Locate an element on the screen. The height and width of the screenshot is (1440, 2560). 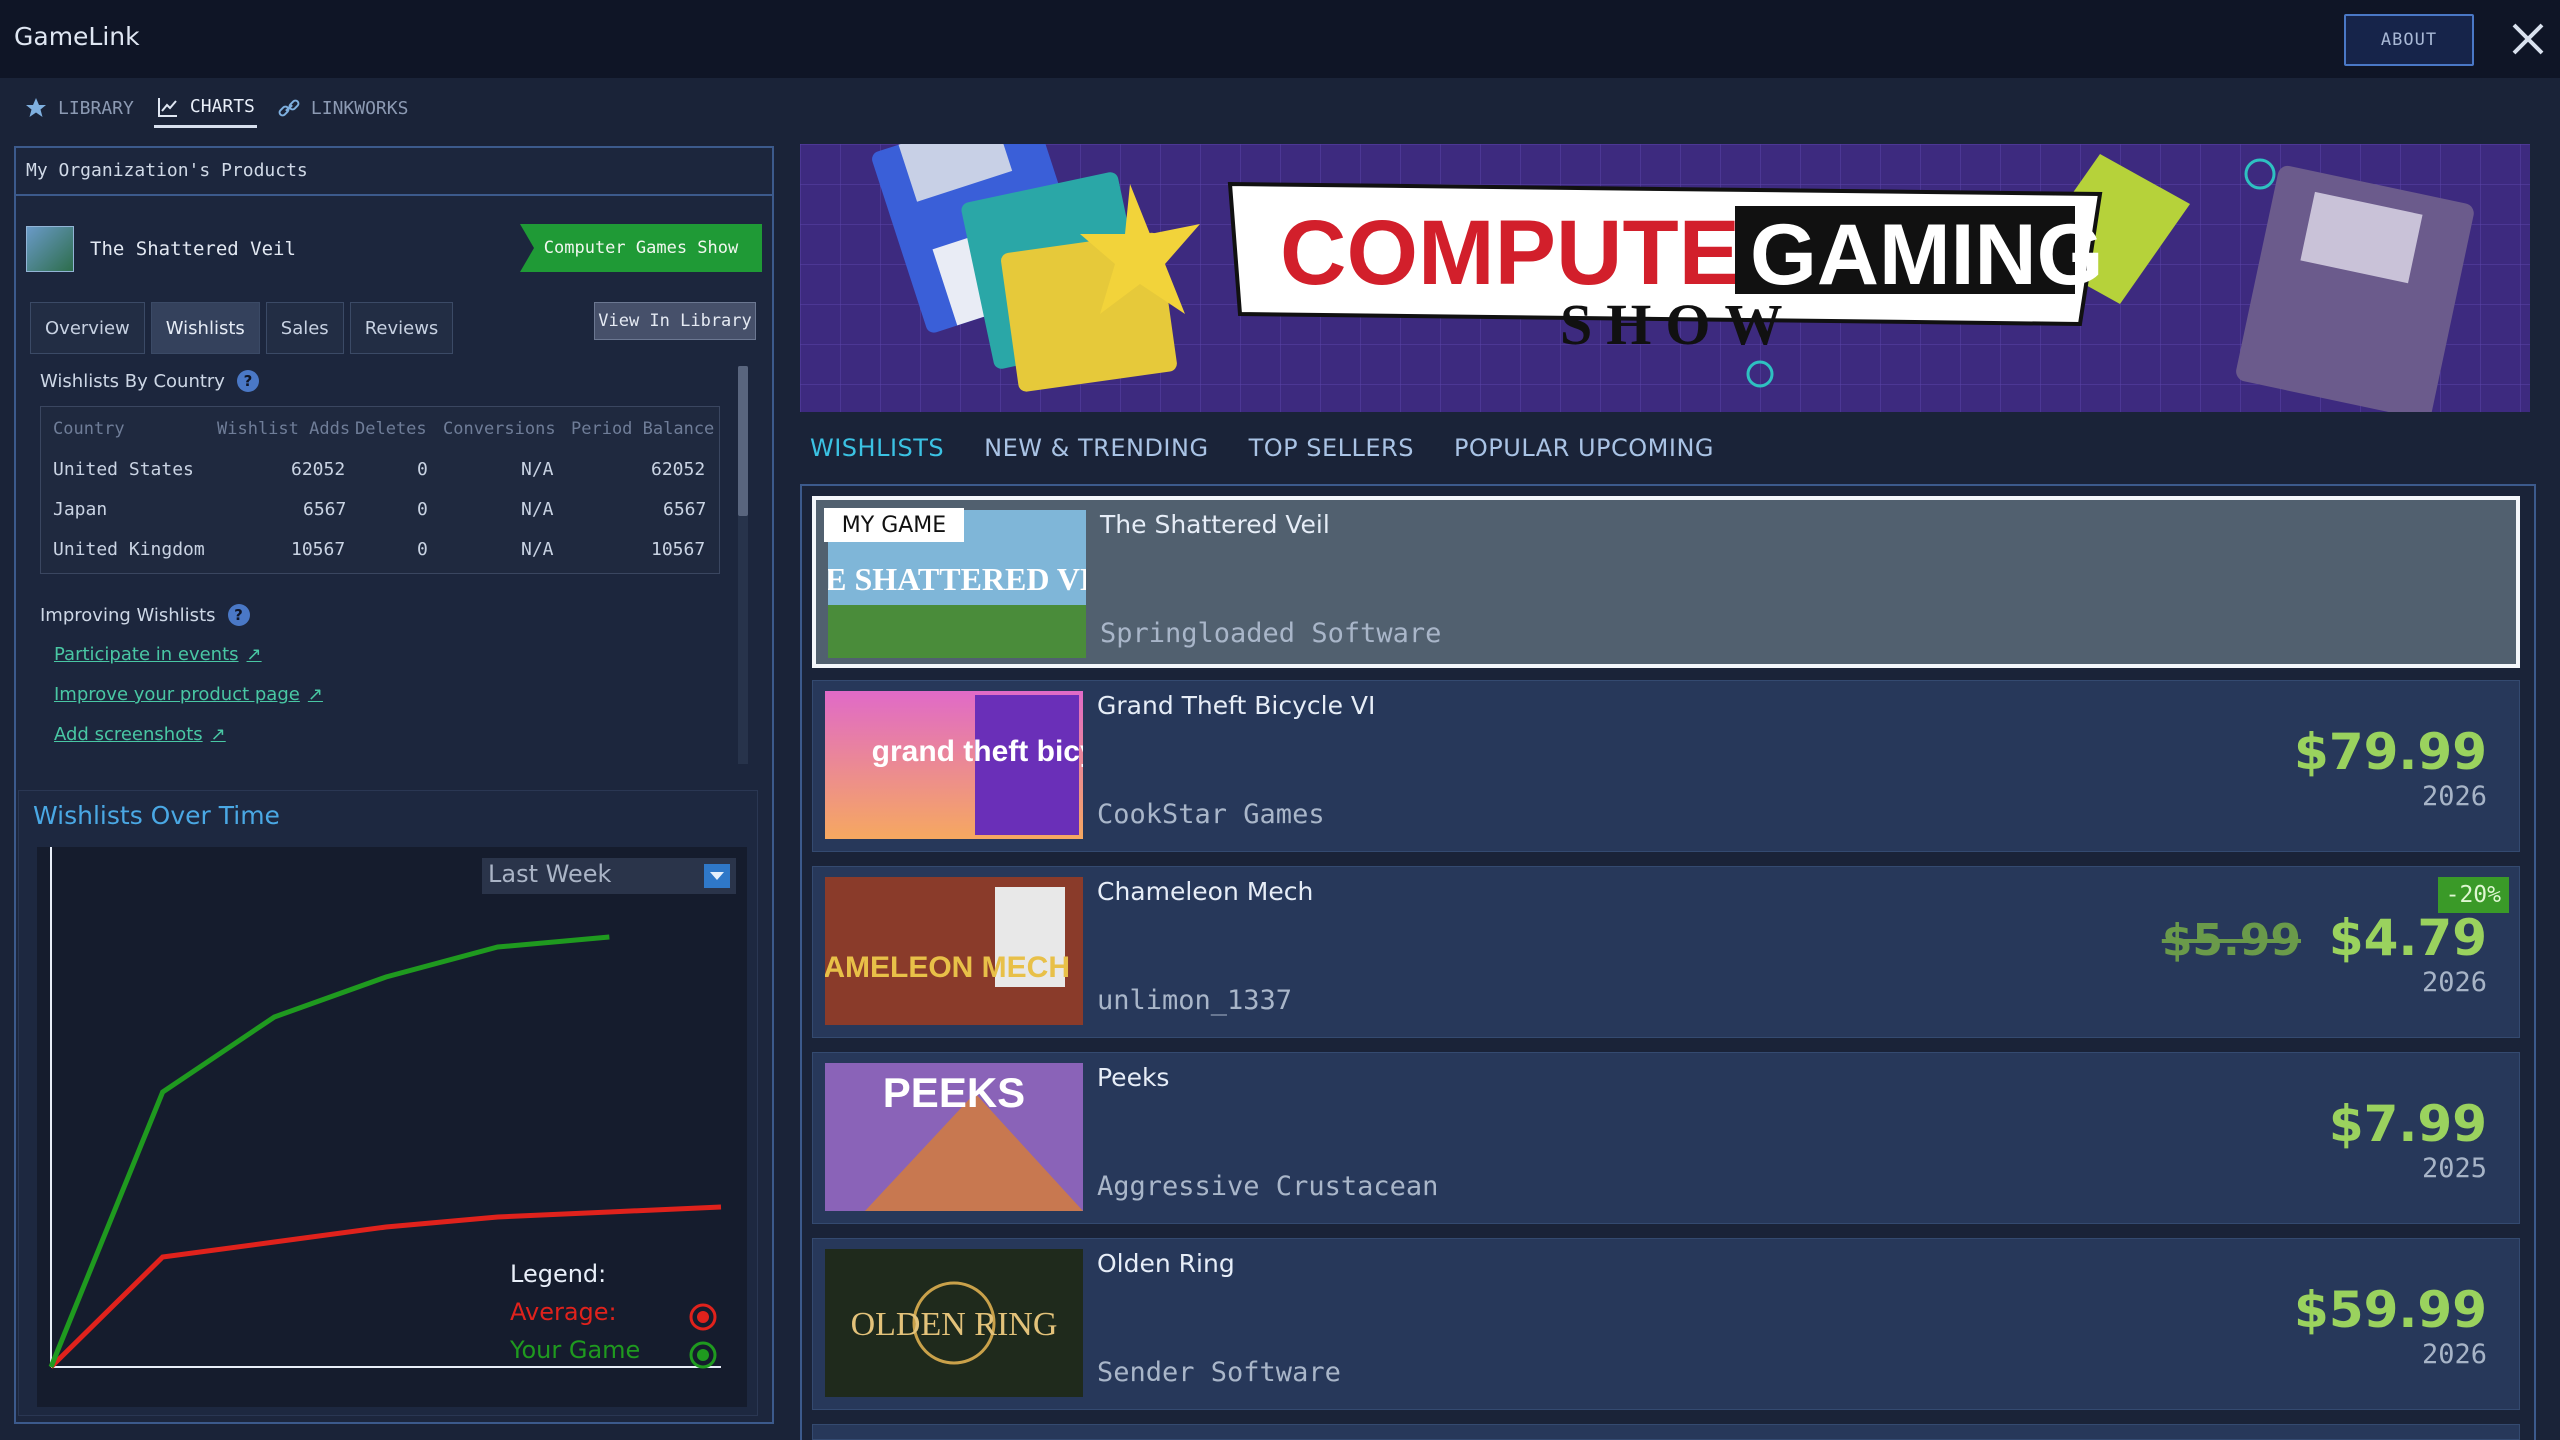
link-improve-product-page: Improve your product page ↗ is located at coordinates (188, 694).